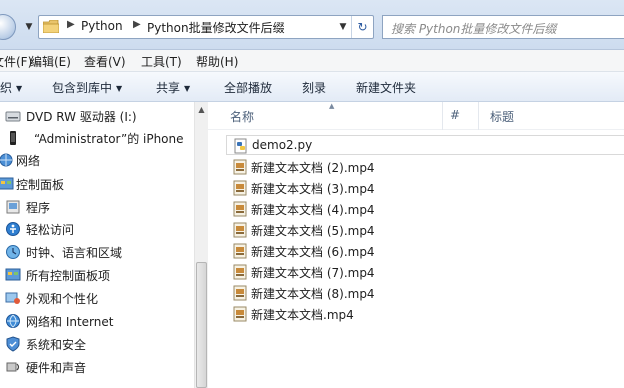 This screenshot has height=388, width=624. What do you see at coordinates (87, 87) in the screenshot?
I see `include-in-library-button: 包含到库中 ▼` at bounding box center [87, 87].